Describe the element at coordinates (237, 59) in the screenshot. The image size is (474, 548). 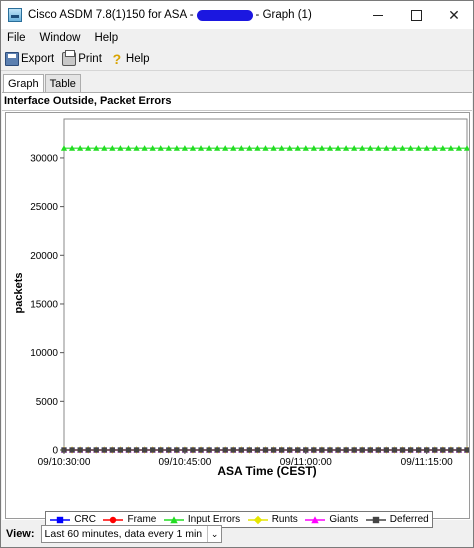
I see `toolbar: Export Print ? Help` at that location.